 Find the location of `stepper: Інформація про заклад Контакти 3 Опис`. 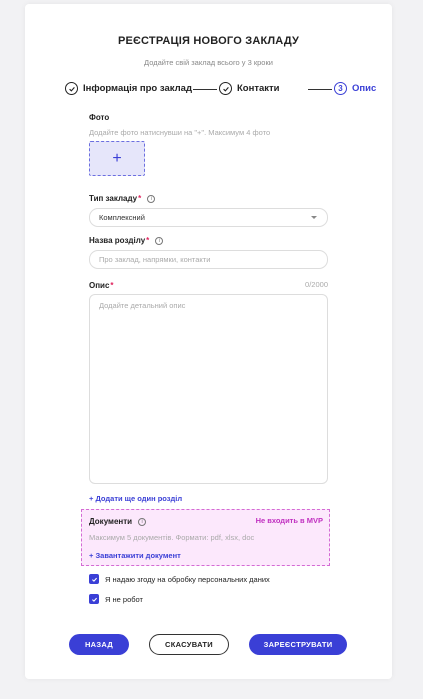

stepper: Інформація про заклад Контакти 3 Опис is located at coordinates (220, 90).